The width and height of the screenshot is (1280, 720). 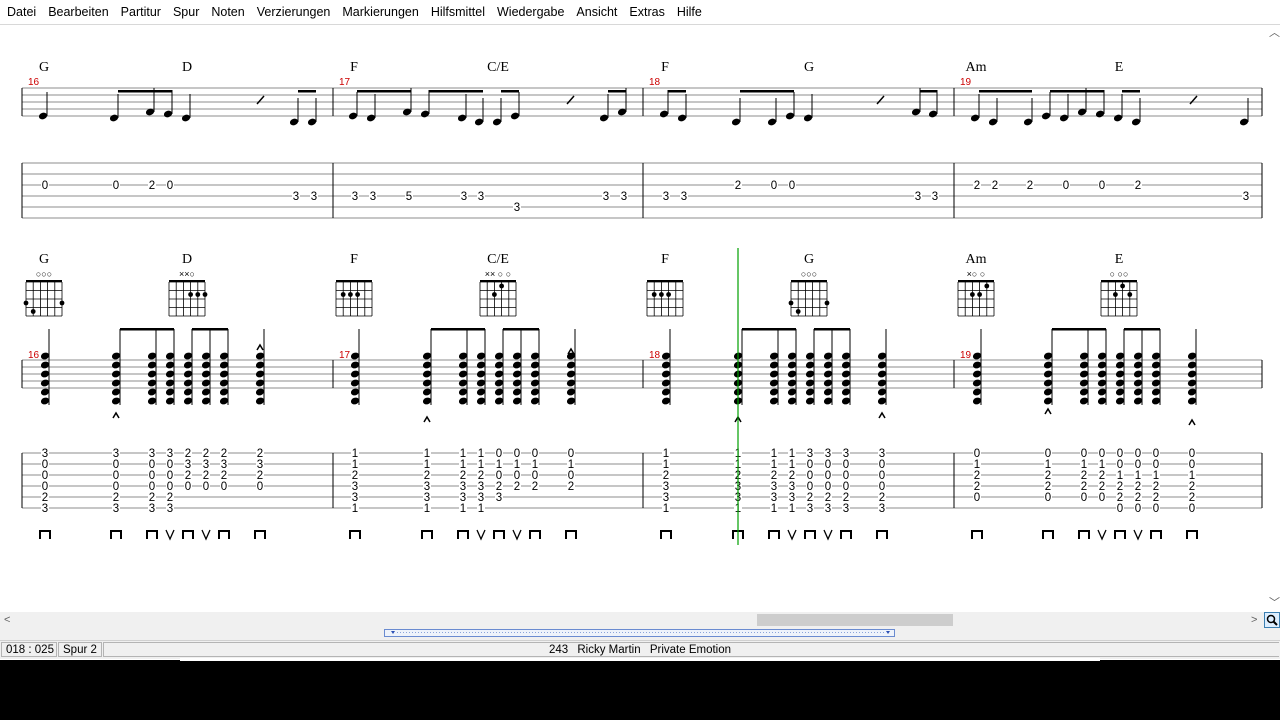 I want to click on menu-wiedergabe: Wiedergabe, so click(x=530, y=12).